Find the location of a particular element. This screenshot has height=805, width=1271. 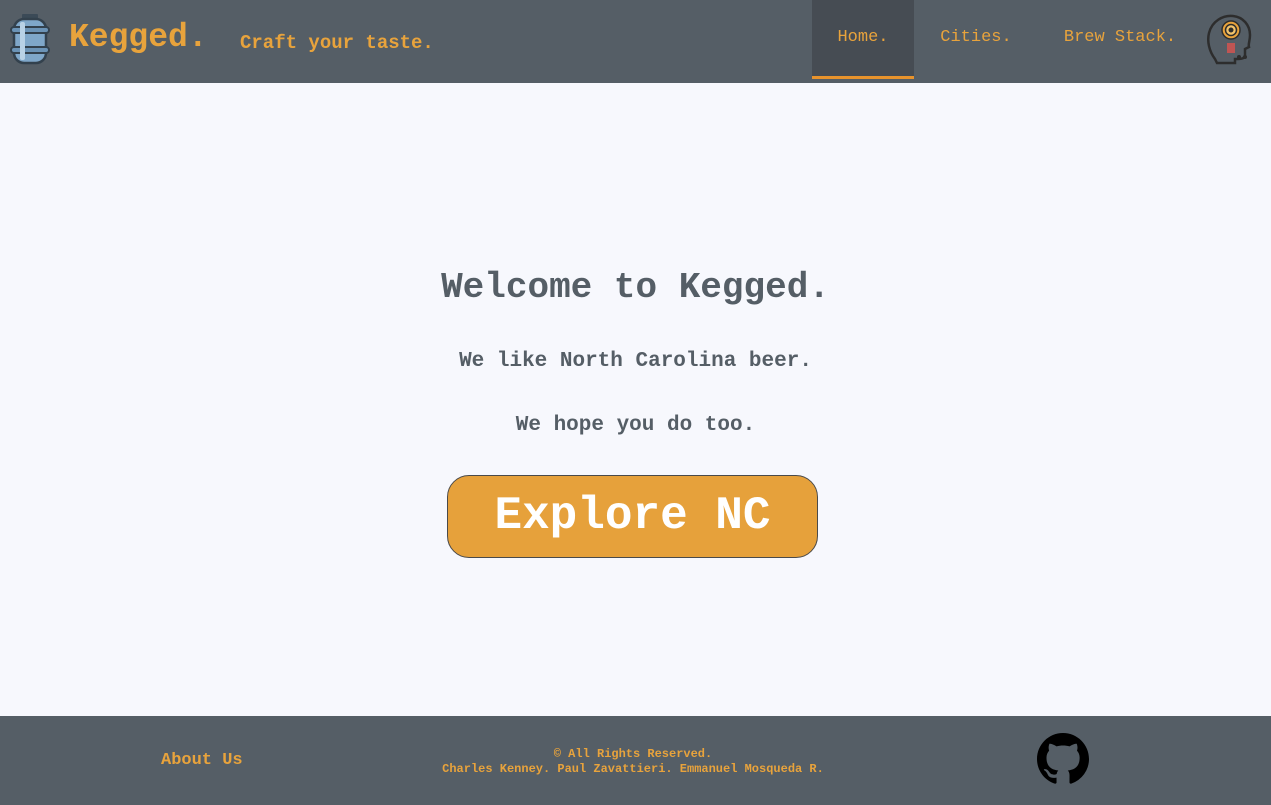

keg-icon is located at coordinates (30, 39).